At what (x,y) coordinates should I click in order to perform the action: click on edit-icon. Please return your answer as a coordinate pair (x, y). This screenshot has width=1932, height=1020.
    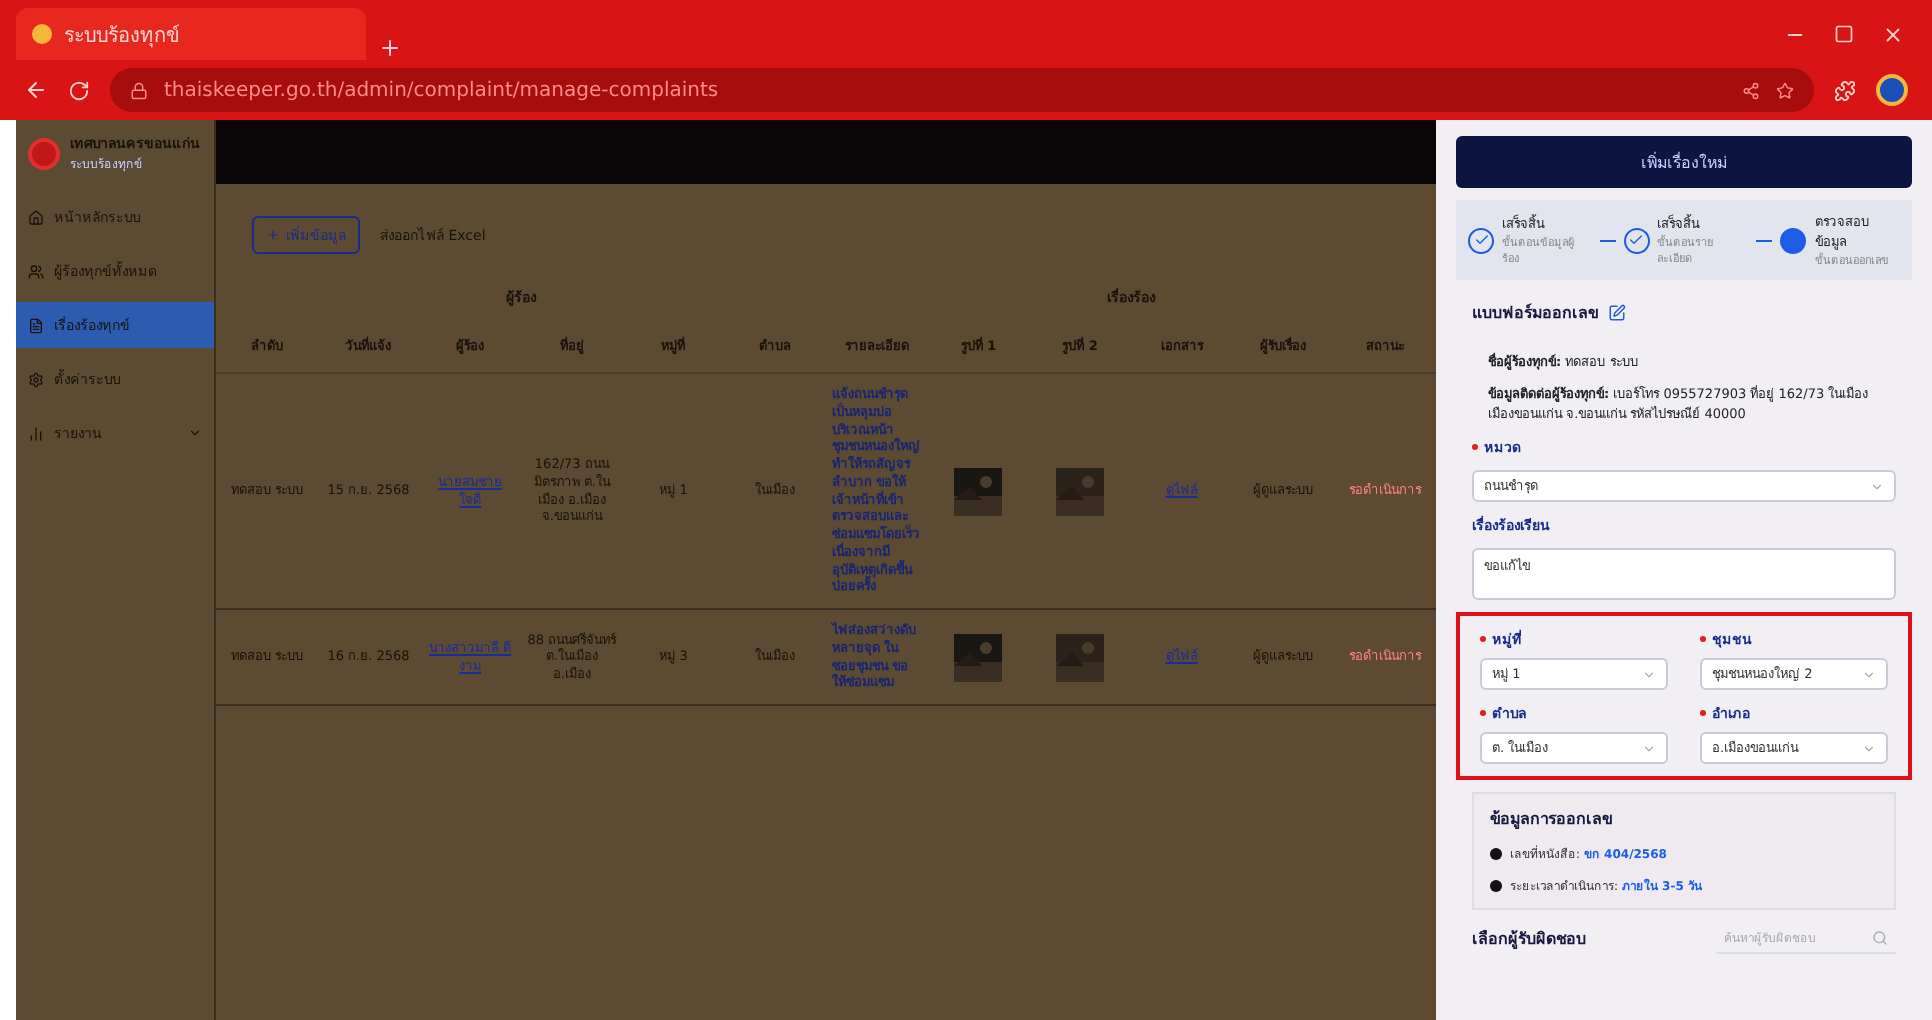
    Looking at the image, I should click on (1617, 313).